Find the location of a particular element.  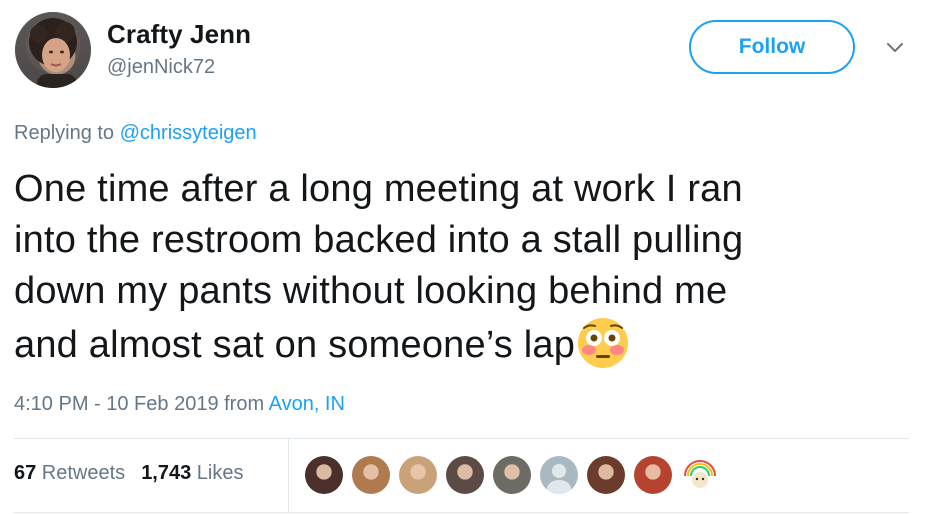

tweet-line-last: and almost sat on someone’s lap is located at coordinates (464, 344).